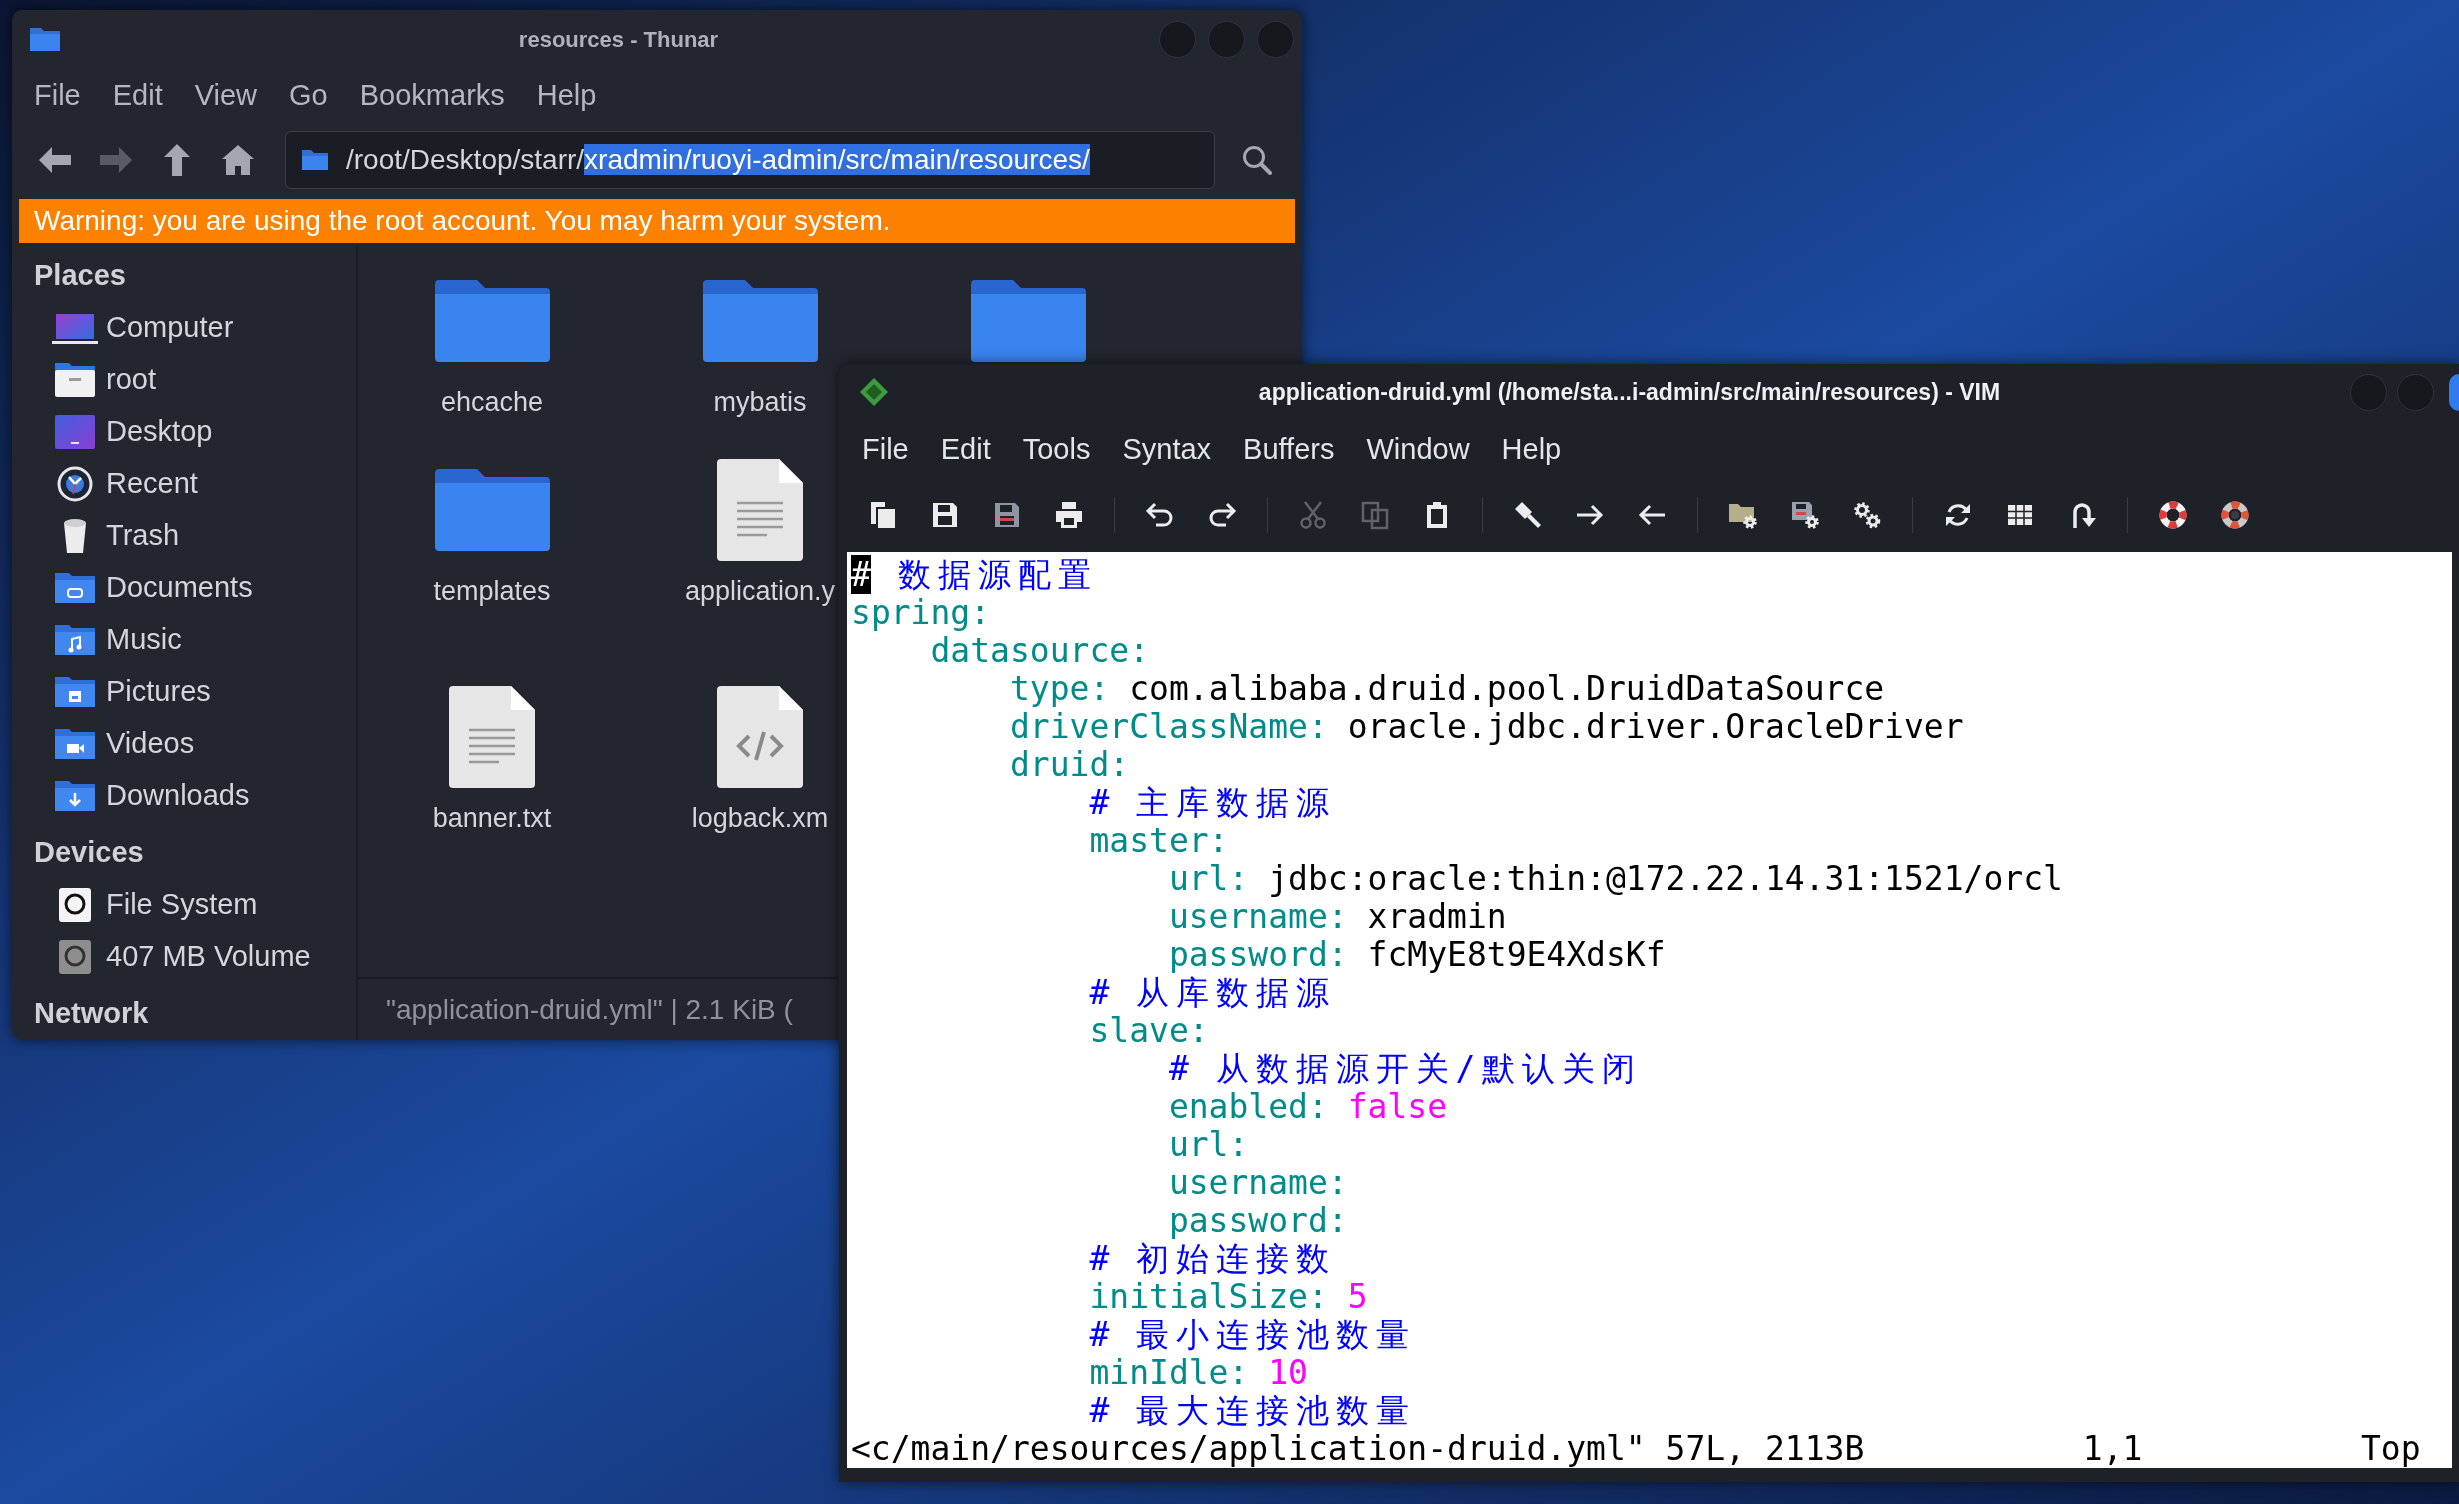 This screenshot has width=2459, height=1504. What do you see at coordinates (1516, 955) in the screenshot?
I see `yaml-value: fcMyE8t9E4XdsKf` at bounding box center [1516, 955].